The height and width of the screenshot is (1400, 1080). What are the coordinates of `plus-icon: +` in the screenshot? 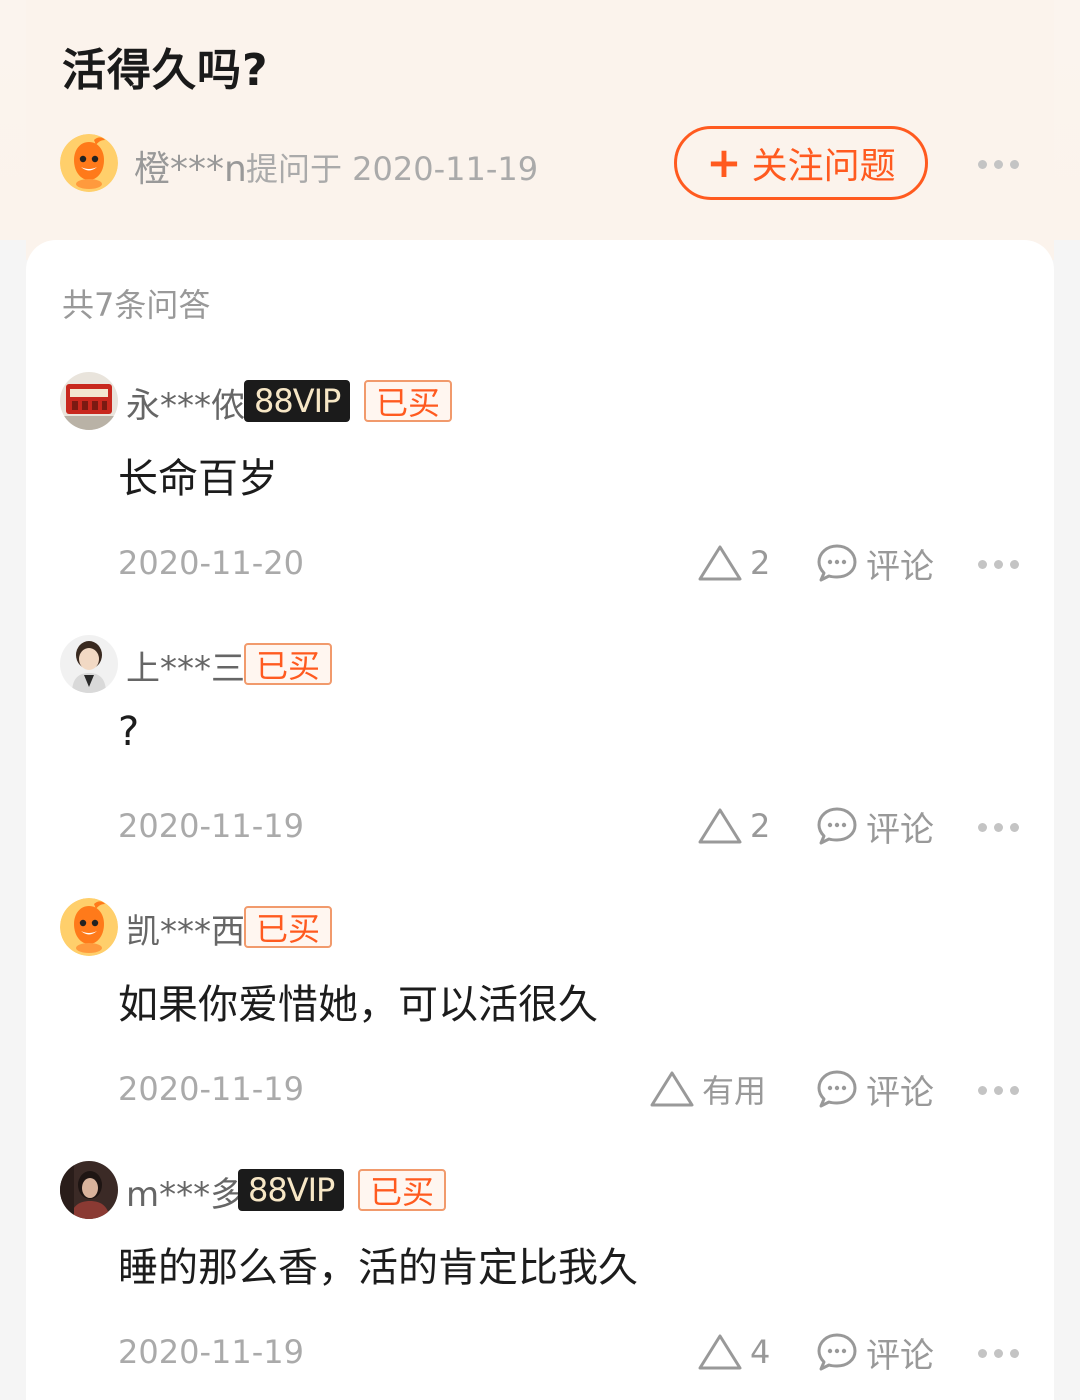 It's located at (724, 162).